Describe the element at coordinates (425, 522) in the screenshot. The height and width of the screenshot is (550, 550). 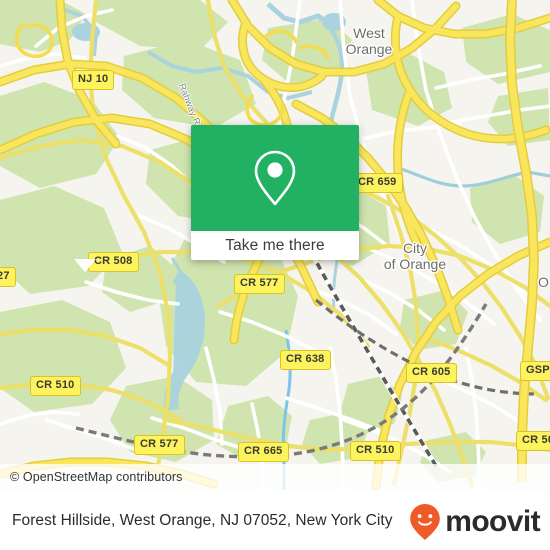
I see `moovit-pin-icon` at that location.